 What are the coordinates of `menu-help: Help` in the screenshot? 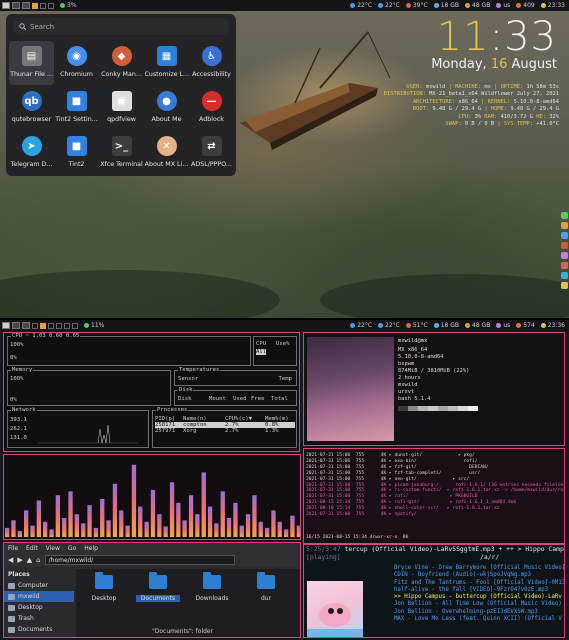 It's located at (91, 548).